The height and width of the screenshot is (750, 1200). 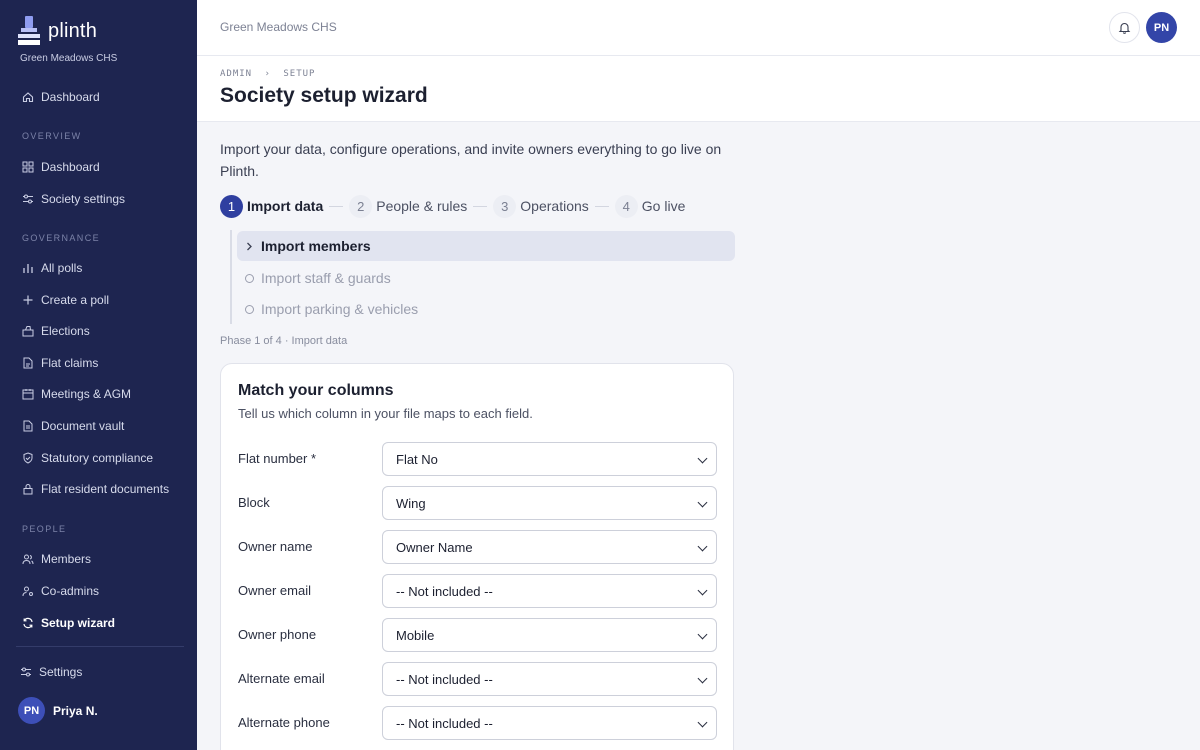 What do you see at coordinates (284, 341) in the screenshot?
I see `phase-indicator: Phase 1 of 4 · Import data` at bounding box center [284, 341].